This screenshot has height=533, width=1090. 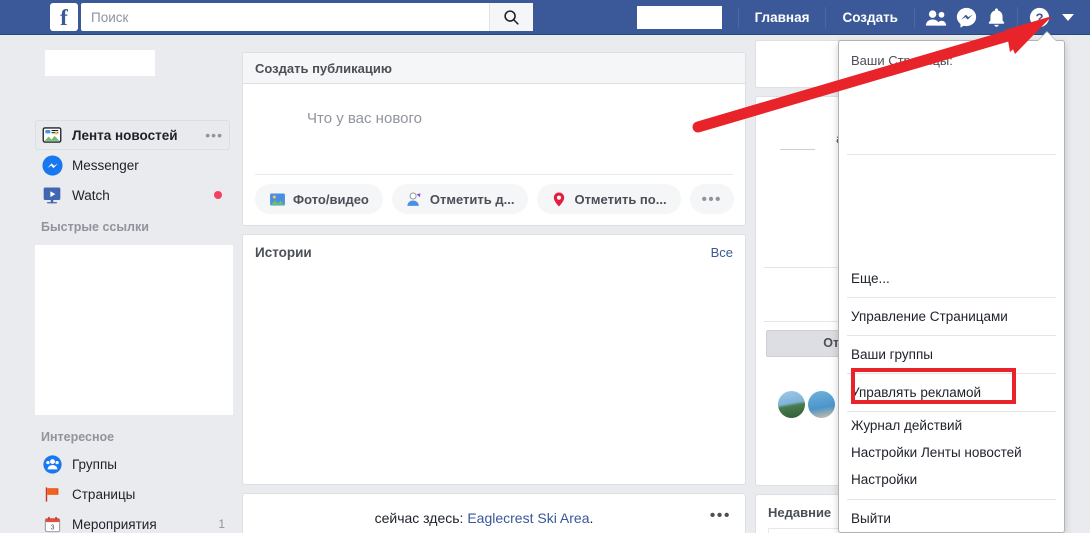 What do you see at coordinates (951, 479) in the screenshot?
I see `menu-item-settings: Настройки` at bounding box center [951, 479].